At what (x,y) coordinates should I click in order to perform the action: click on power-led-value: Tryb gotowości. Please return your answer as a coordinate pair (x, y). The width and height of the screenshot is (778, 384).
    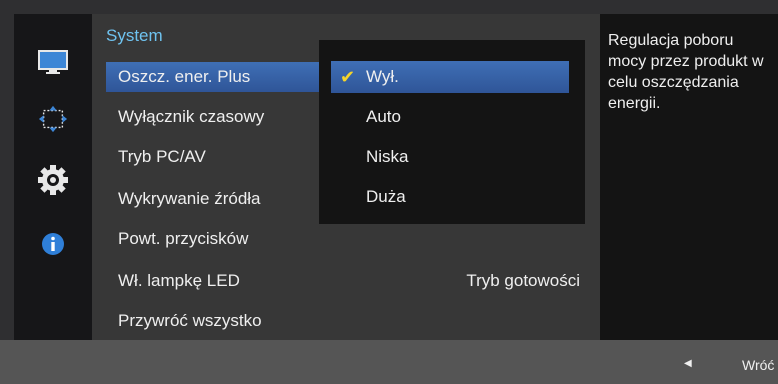
    Looking at the image, I should click on (523, 280).